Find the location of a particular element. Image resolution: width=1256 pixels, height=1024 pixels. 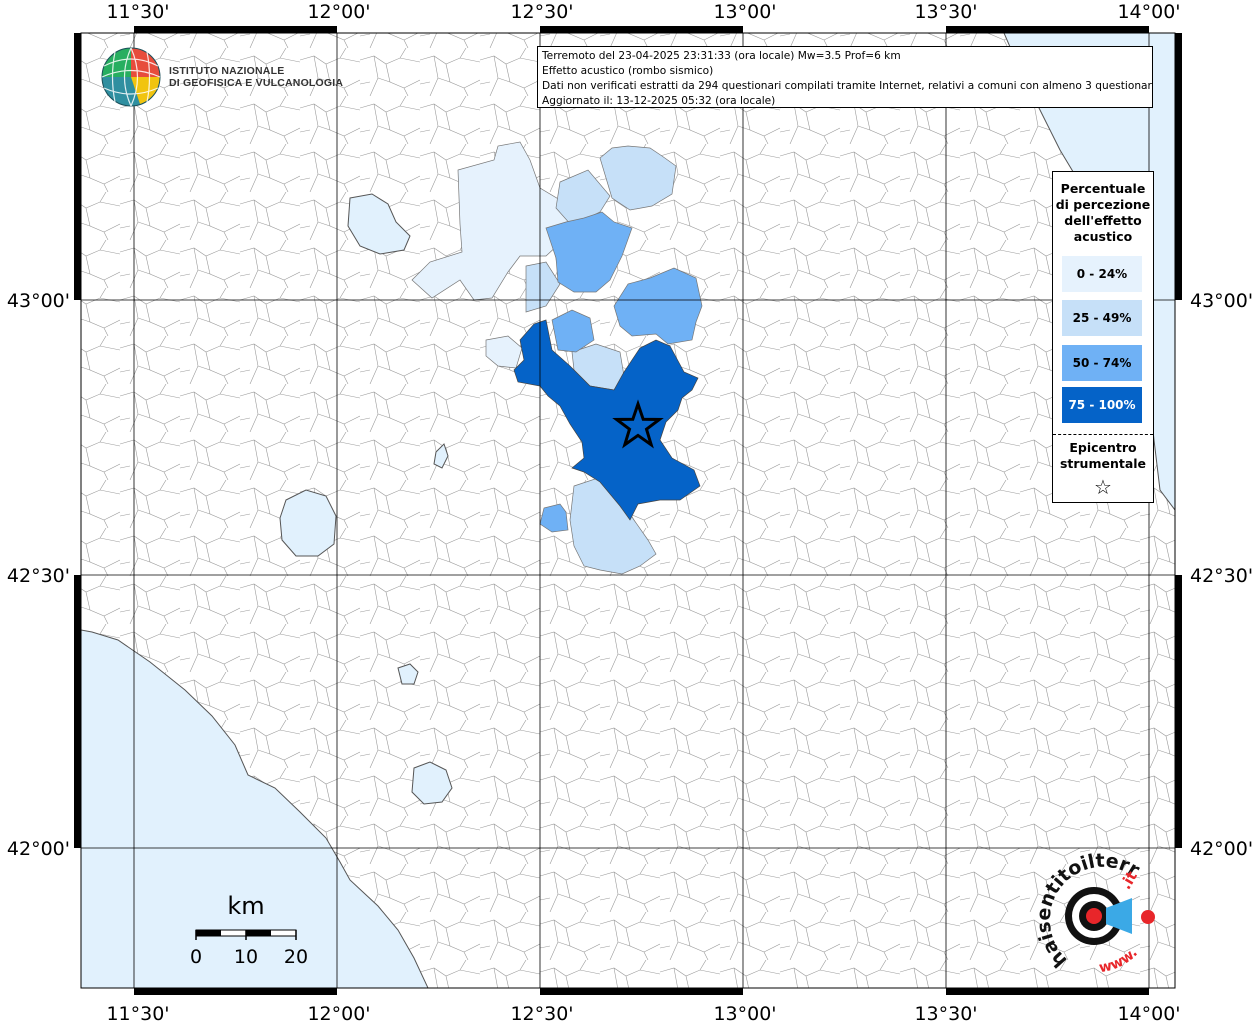

scale-unit: km is located at coordinates (245, 906).